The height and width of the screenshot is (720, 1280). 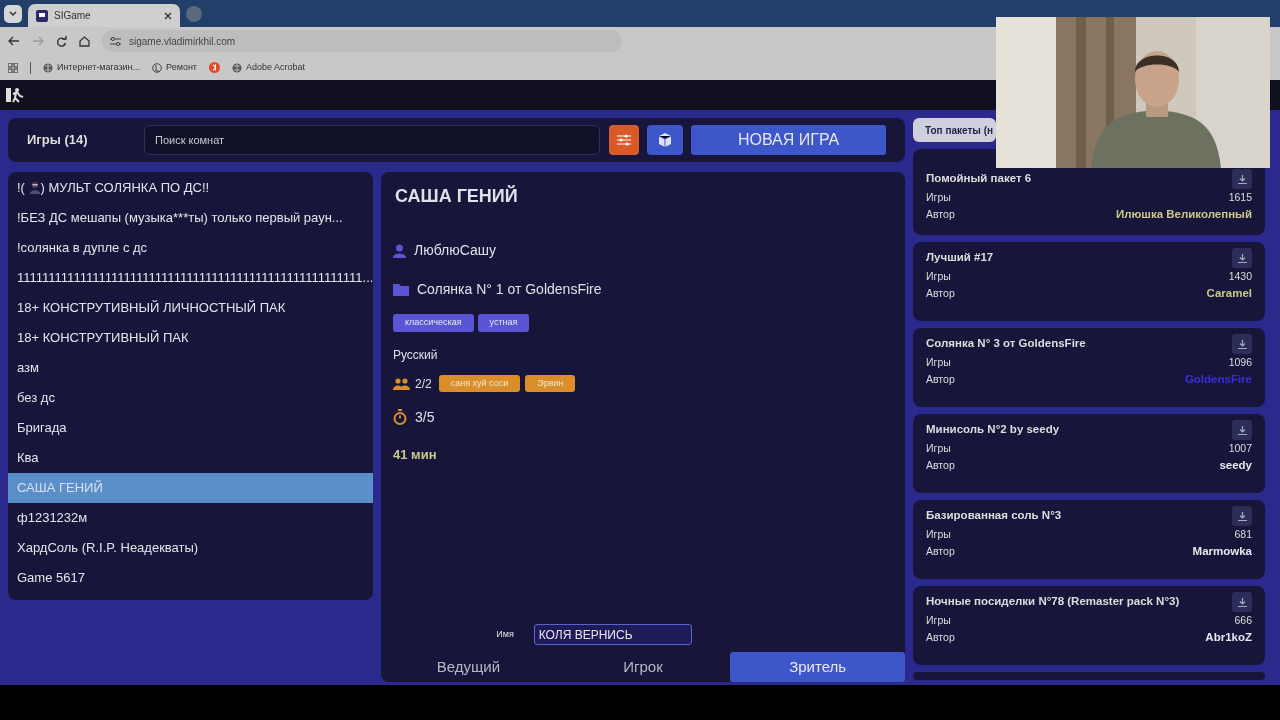 I want to click on apps-icon, so click(x=13, y=67).